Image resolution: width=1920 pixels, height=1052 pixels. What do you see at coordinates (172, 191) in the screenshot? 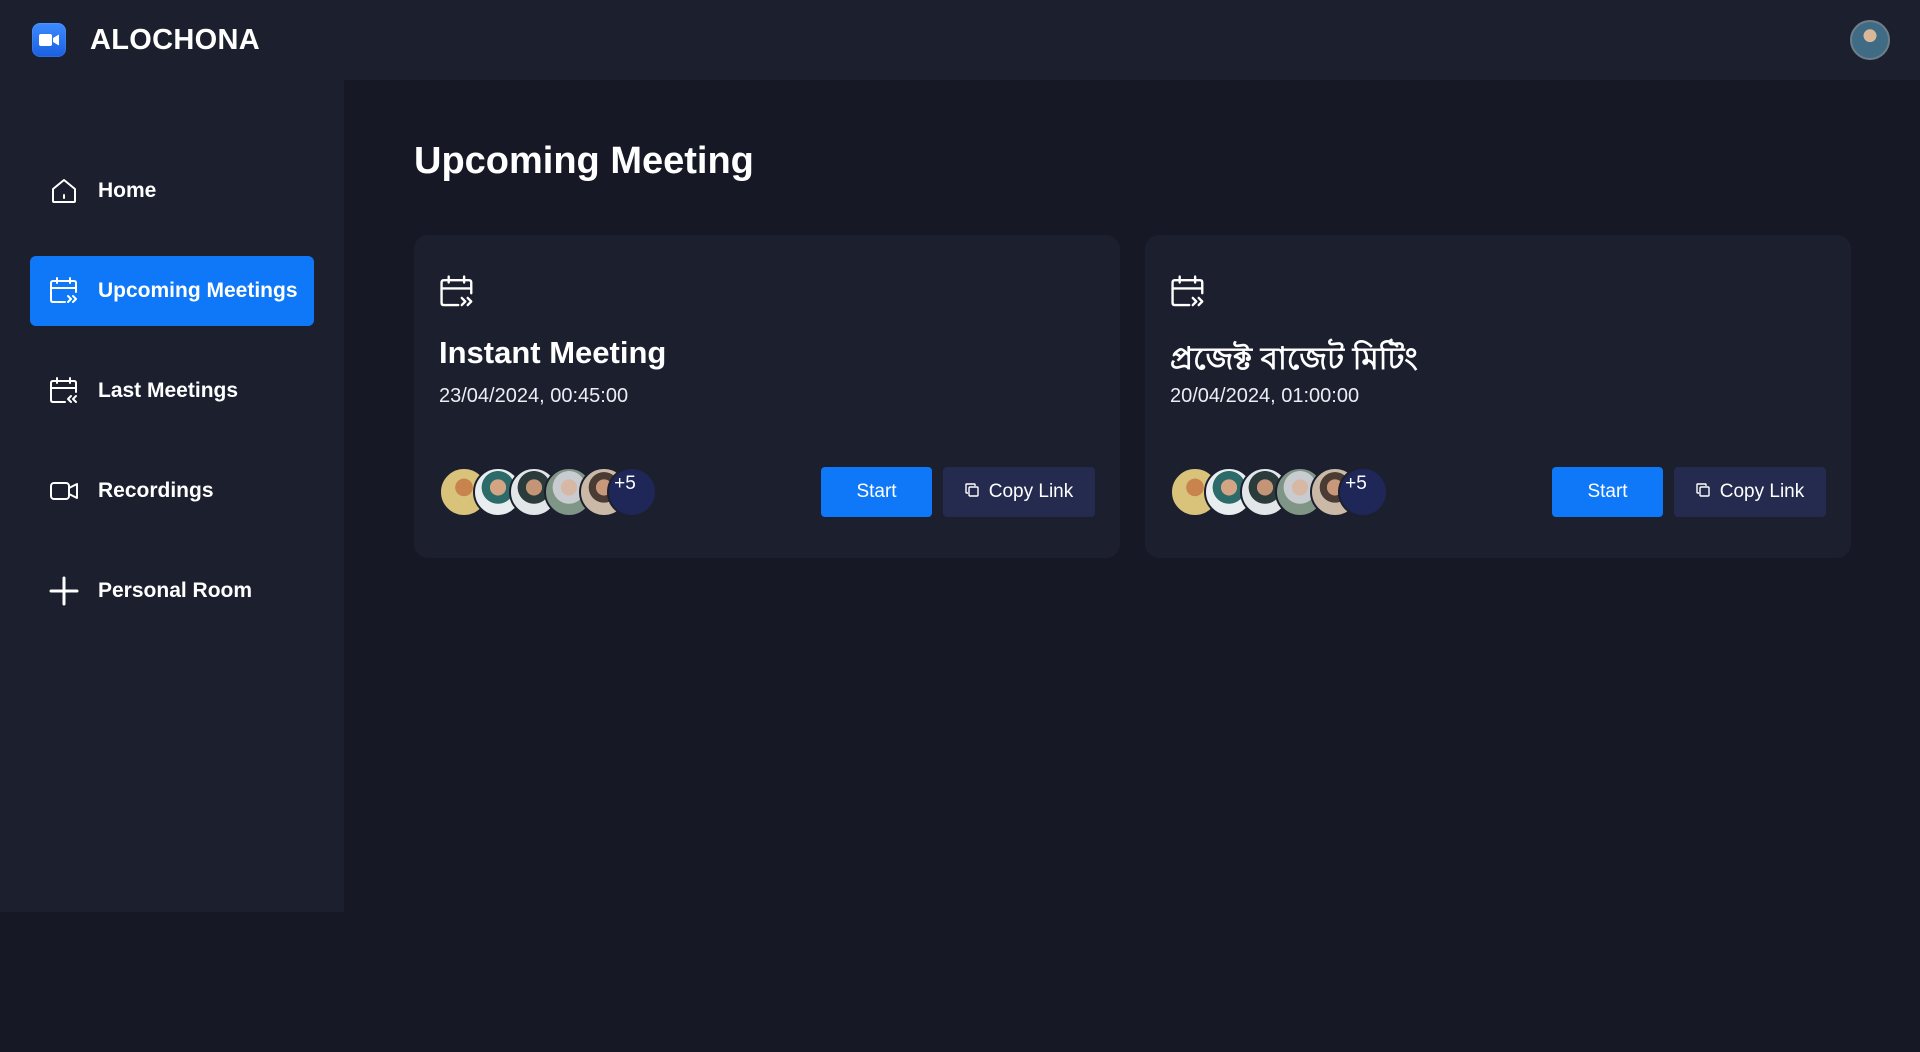
I see `sidebar-item-home: Home` at bounding box center [172, 191].